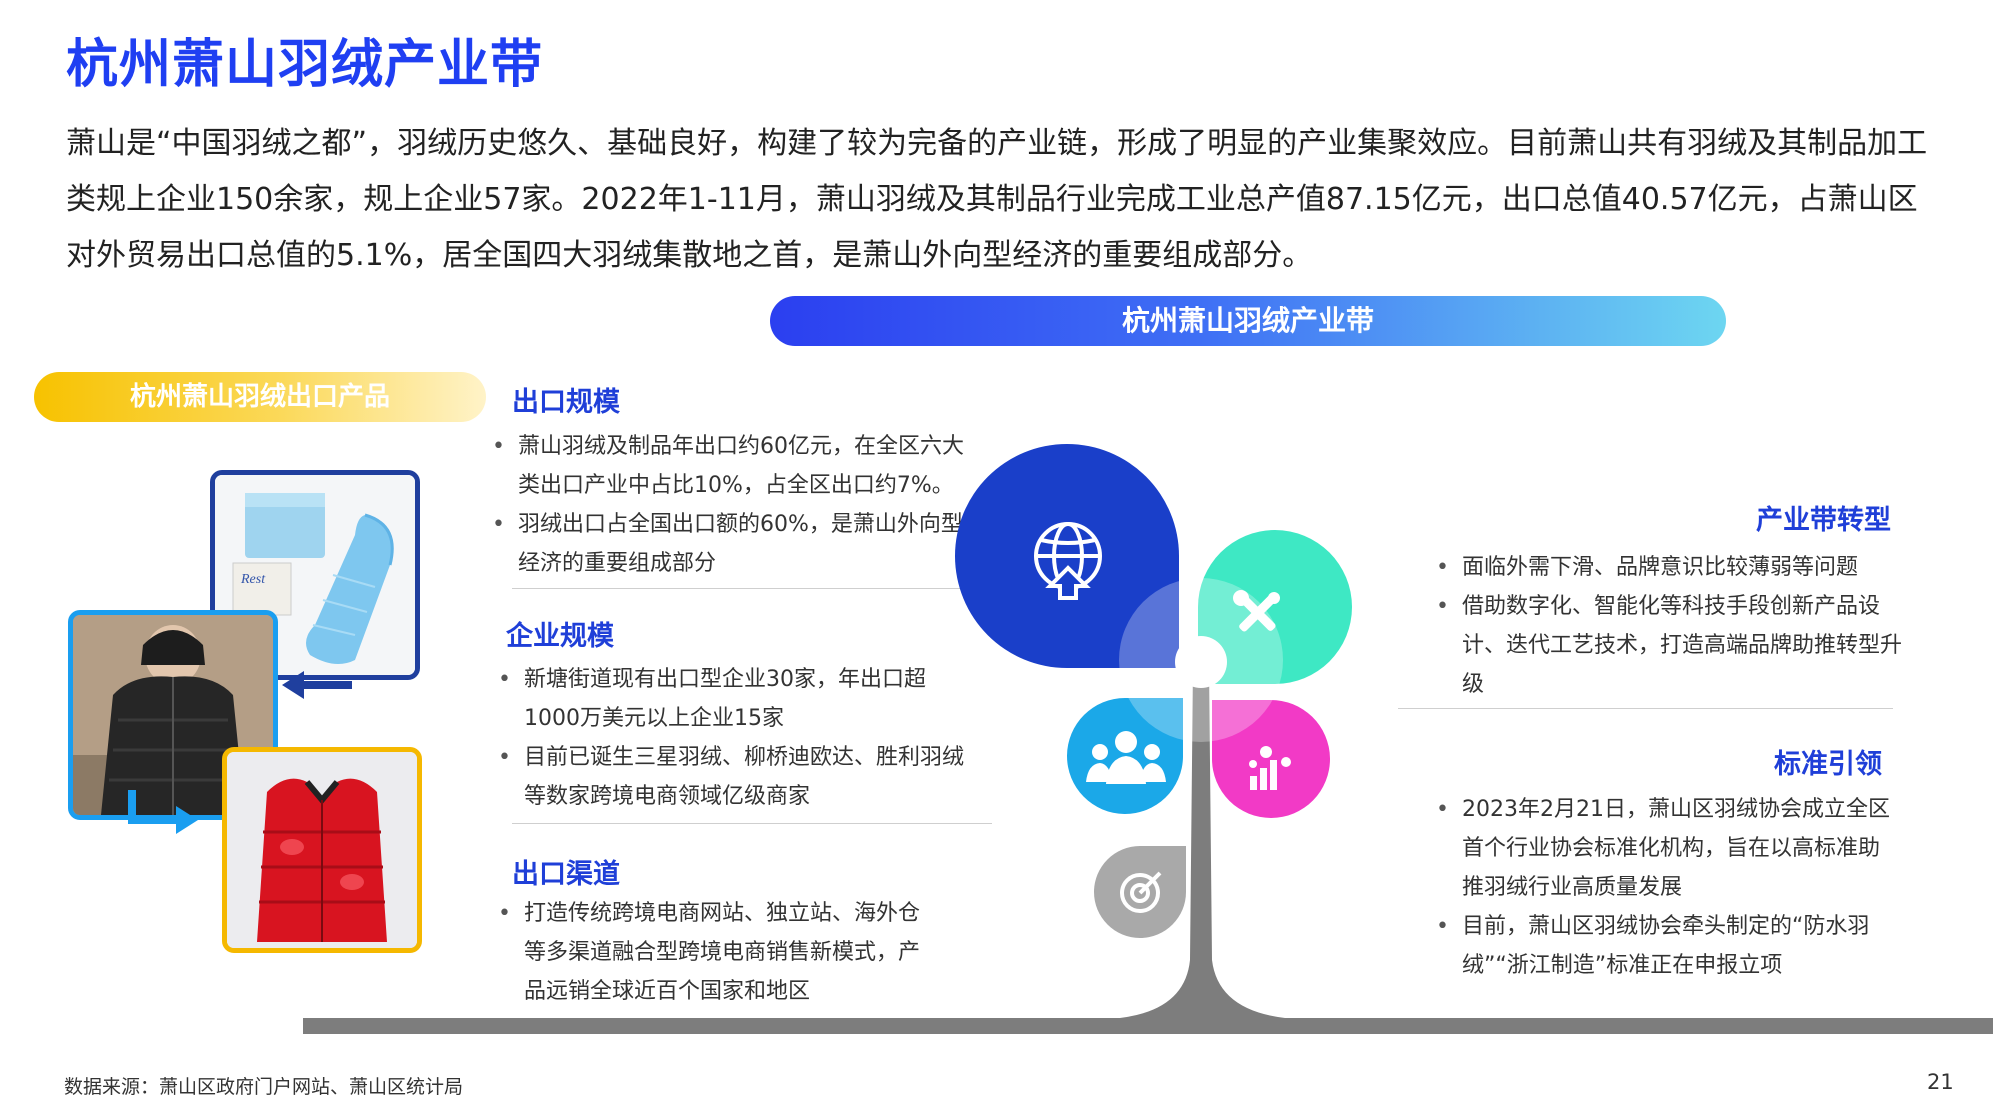 This screenshot has width=1993, height=1101. What do you see at coordinates (305, 65) in the screenshot?
I see `page-title: 杭州萧山羽绒产业带` at bounding box center [305, 65].